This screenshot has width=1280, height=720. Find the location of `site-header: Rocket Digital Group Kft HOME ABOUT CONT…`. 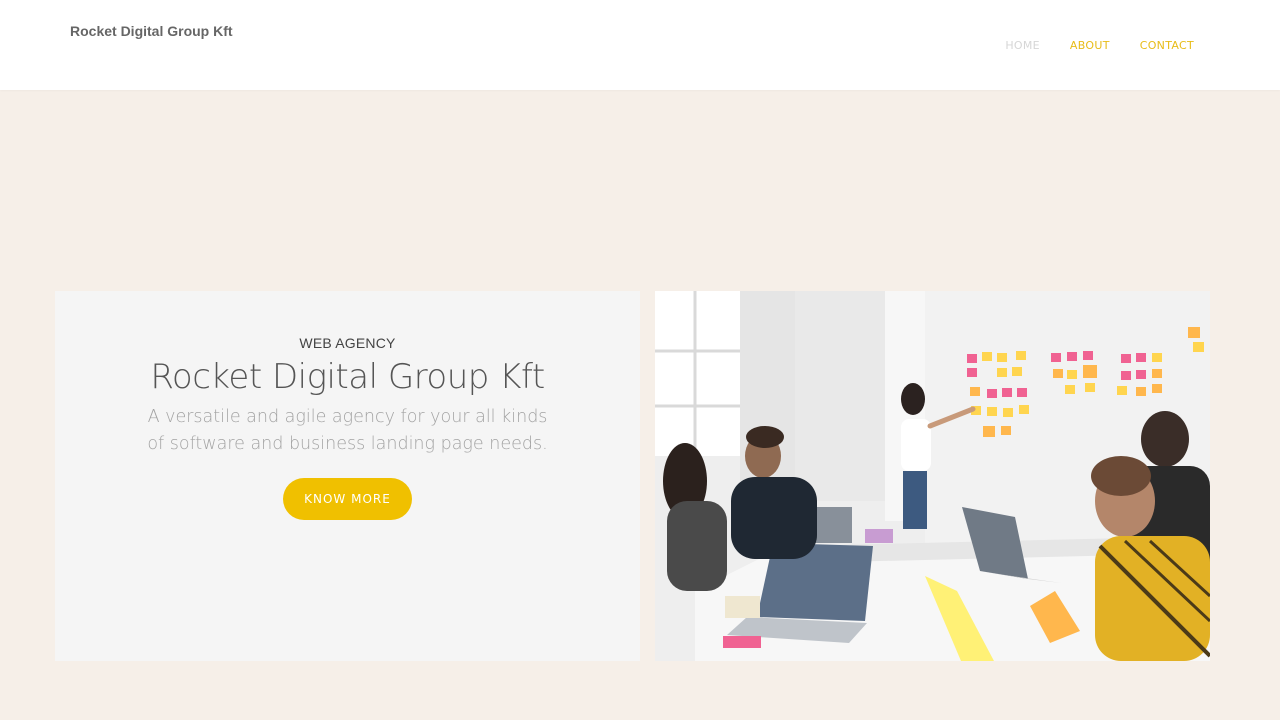

site-header: Rocket Digital Group Kft HOME ABOUT CONT… is located at coordinates (640, 45).